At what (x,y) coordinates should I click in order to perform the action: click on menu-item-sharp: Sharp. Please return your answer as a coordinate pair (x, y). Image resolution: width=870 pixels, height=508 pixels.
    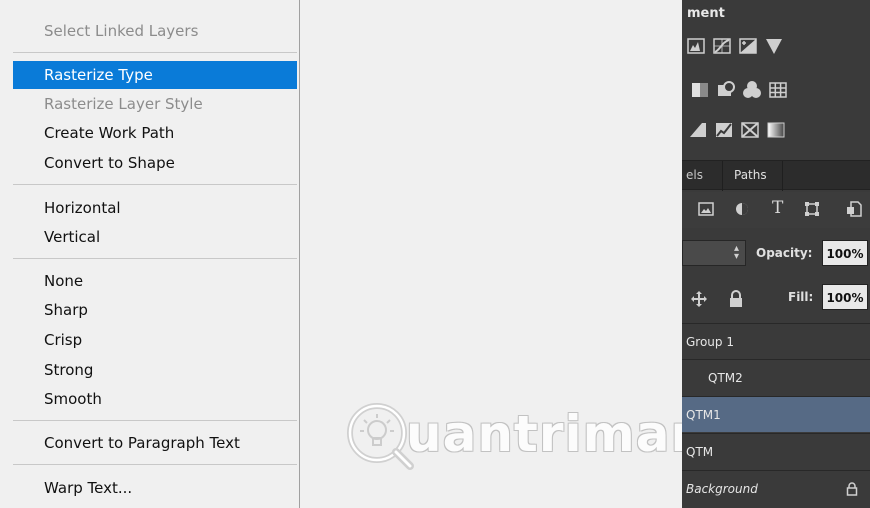
    Looking at the image, I should click on (155, 310).